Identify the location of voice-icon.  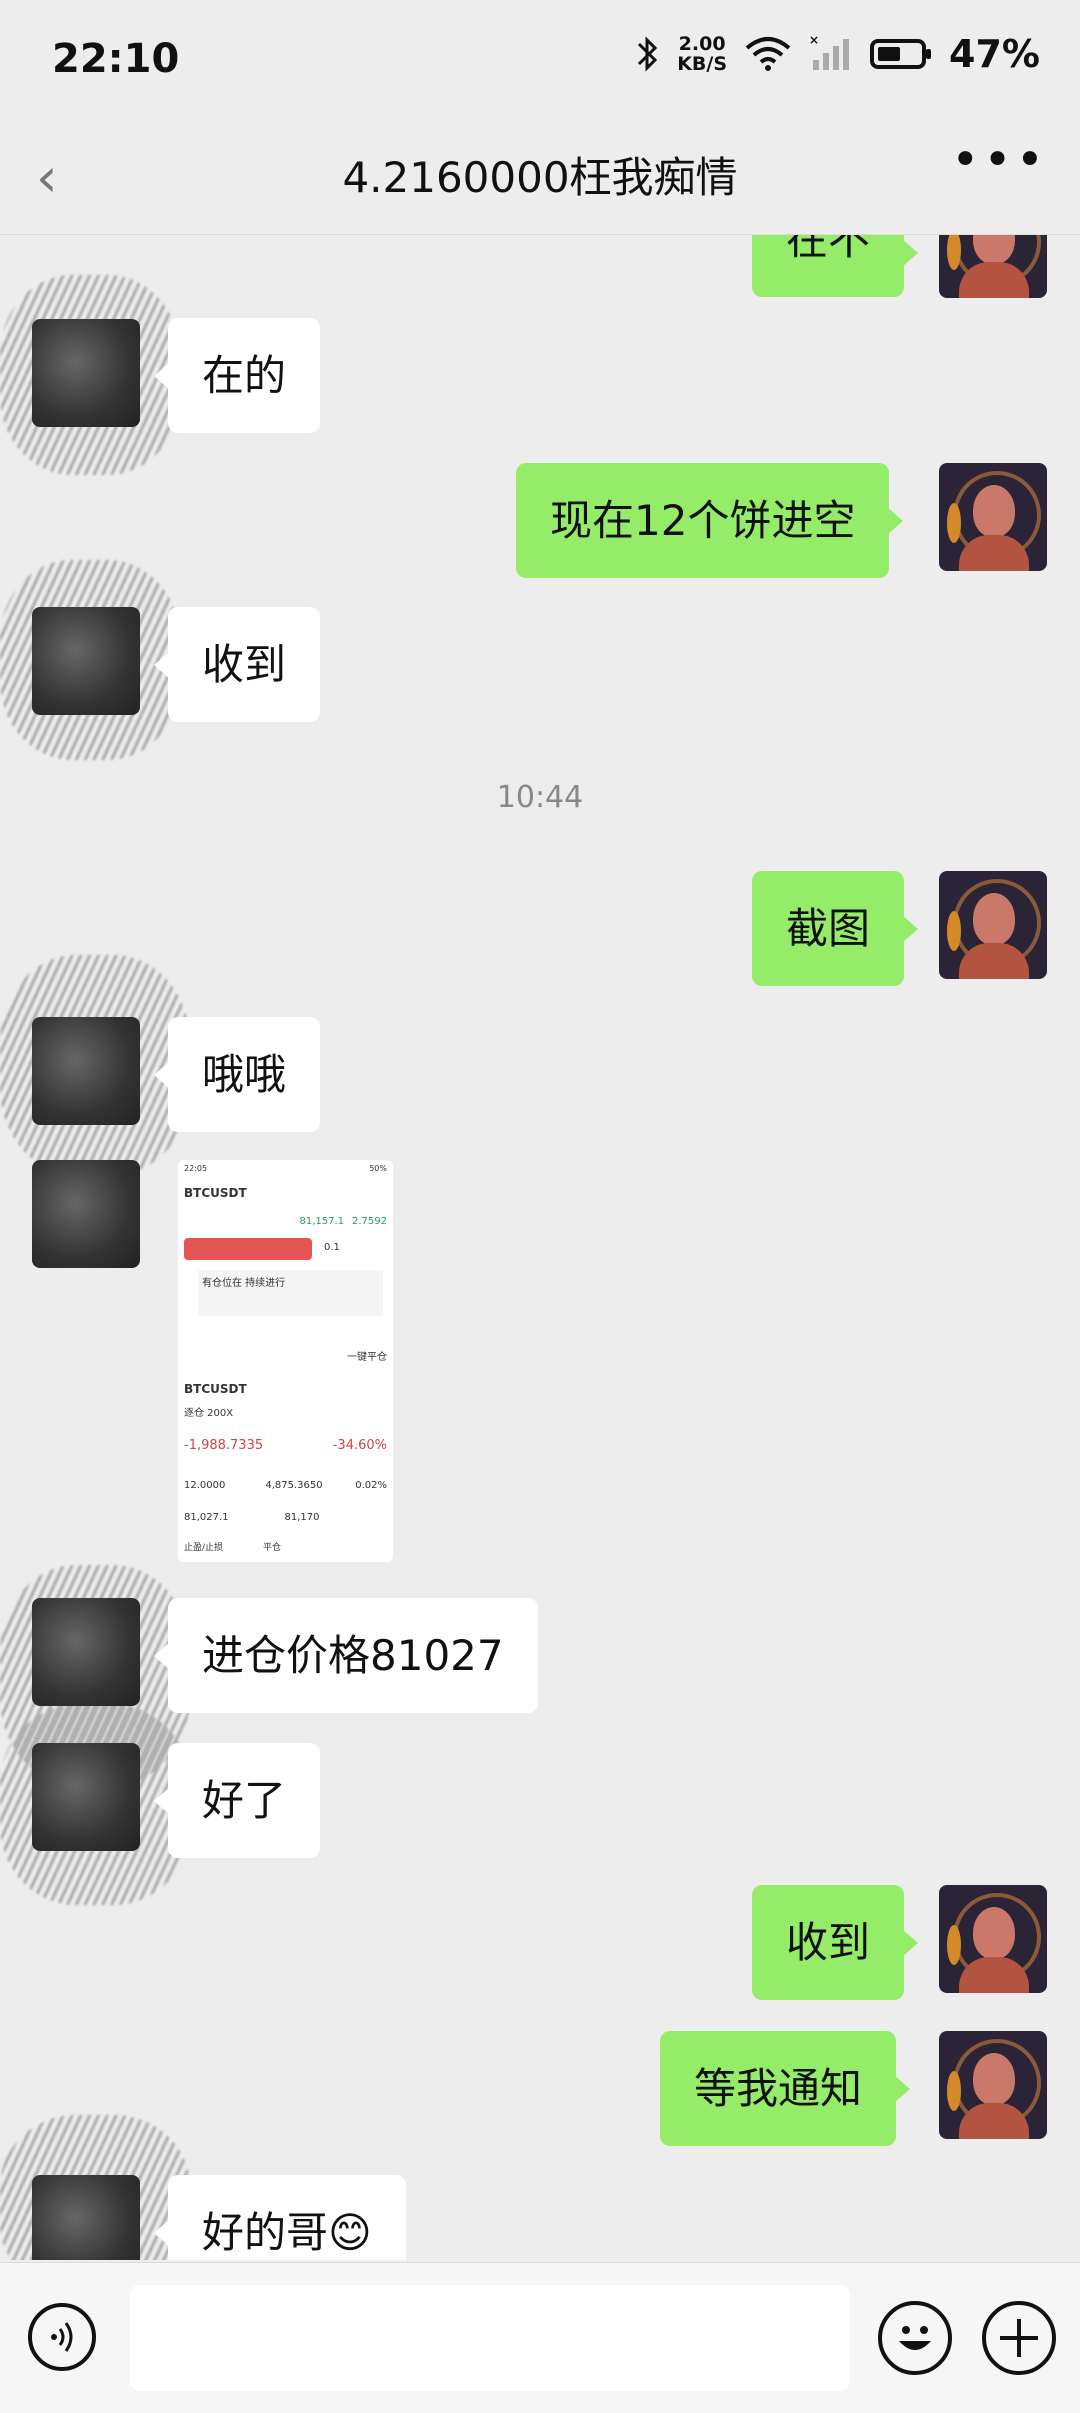
(62, 2337).